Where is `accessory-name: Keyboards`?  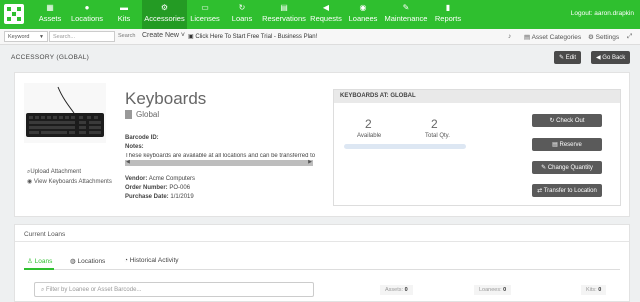 accessory-name: Keyboards is located at coordinates (166, 98).